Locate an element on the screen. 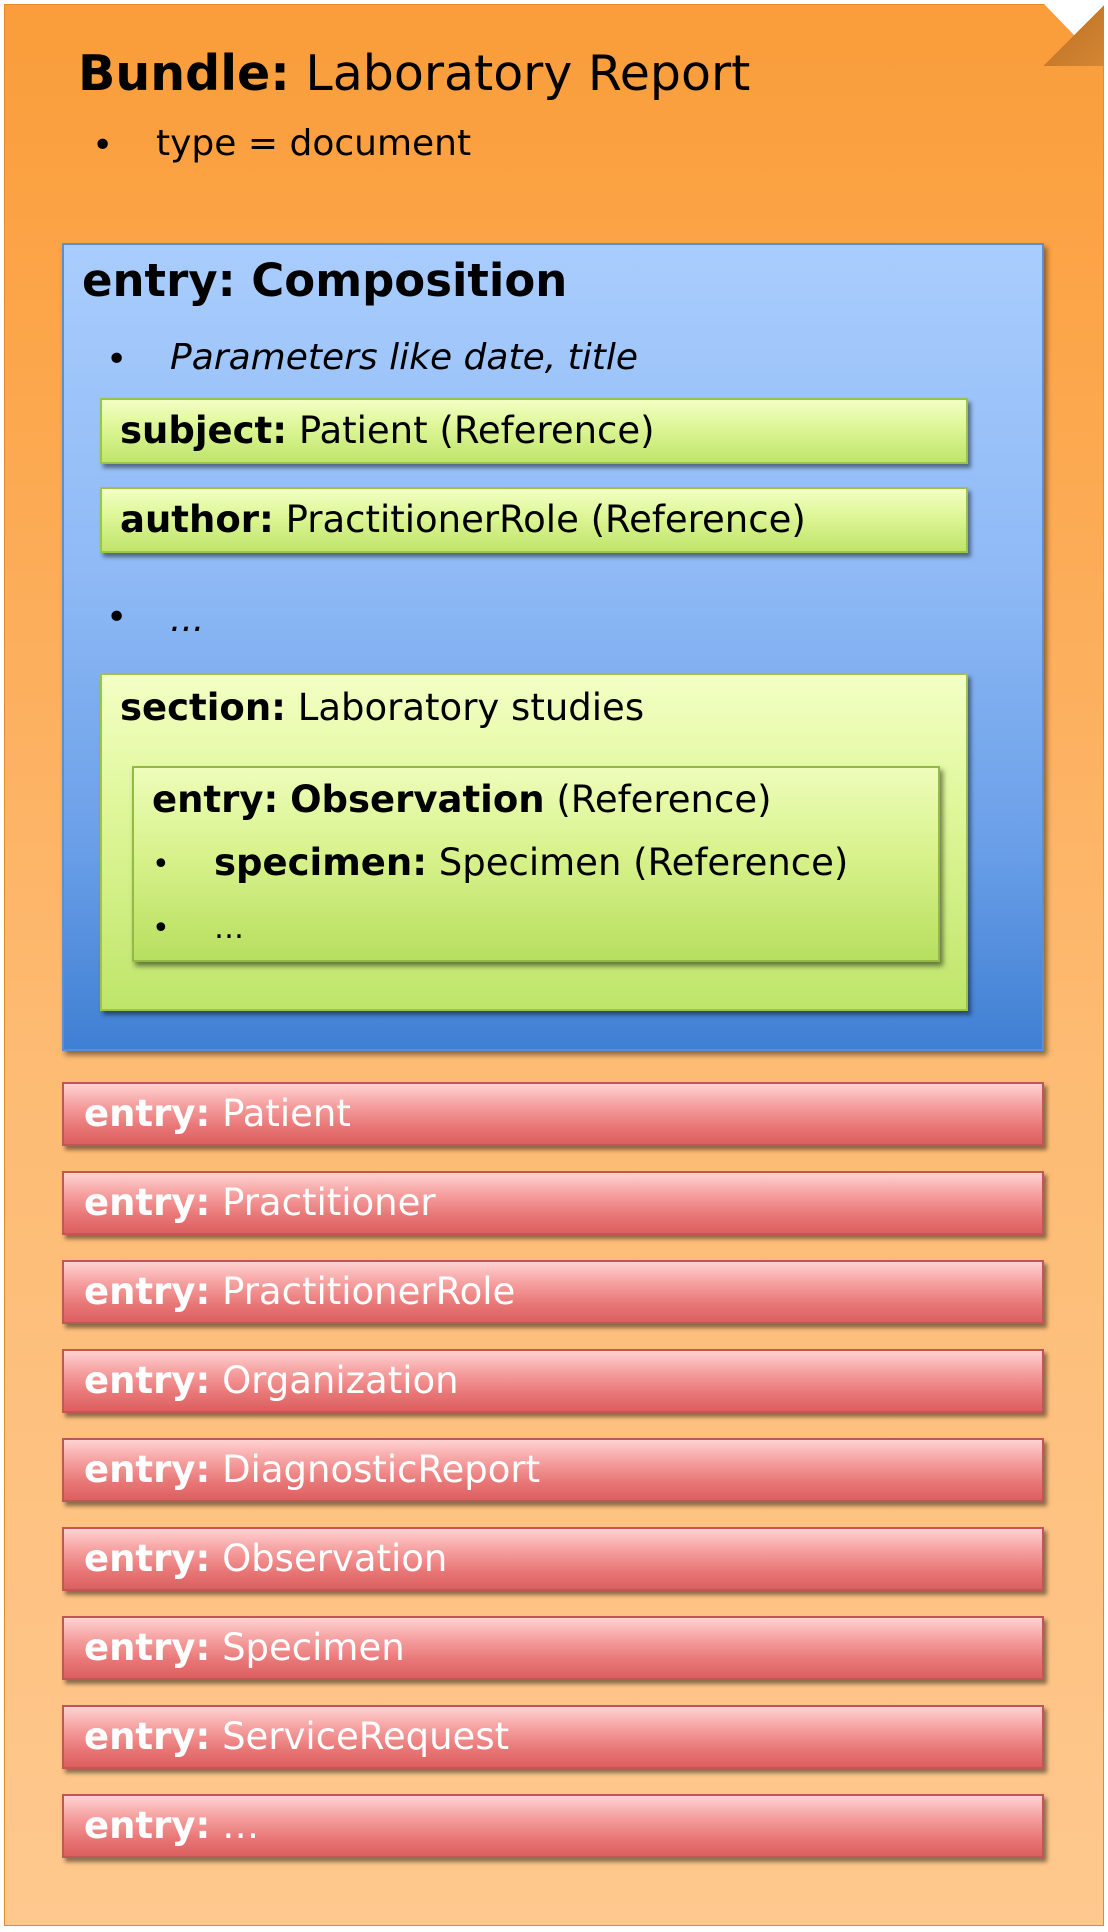  bundle-title-value: Laboratory Report is located at coordinates (528, 73).